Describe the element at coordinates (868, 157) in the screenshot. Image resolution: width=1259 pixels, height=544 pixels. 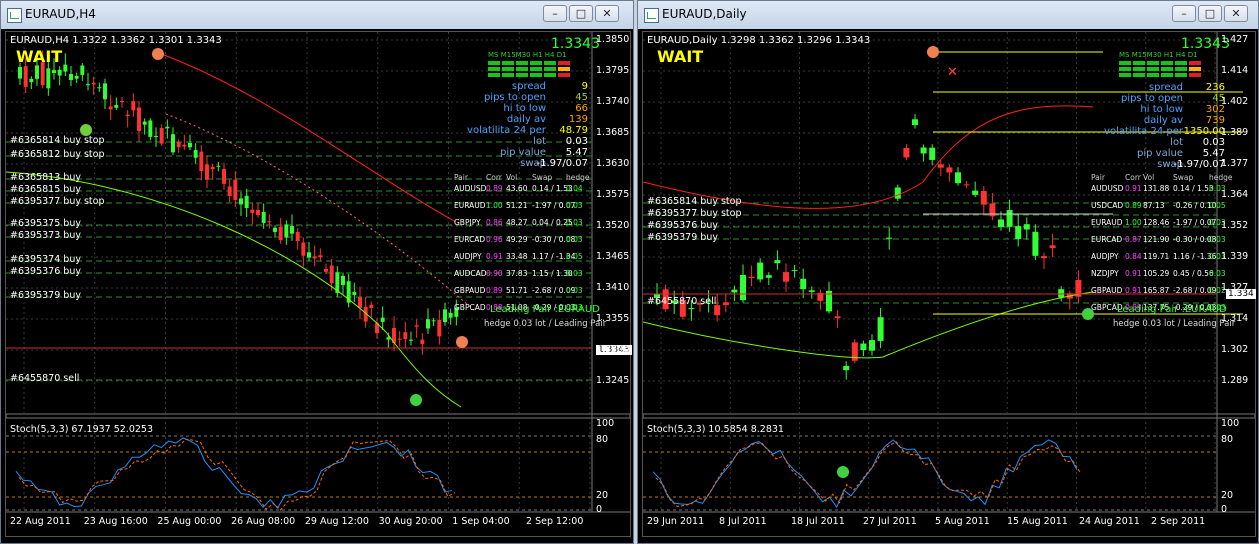
I see `moving-average-red` at that location.